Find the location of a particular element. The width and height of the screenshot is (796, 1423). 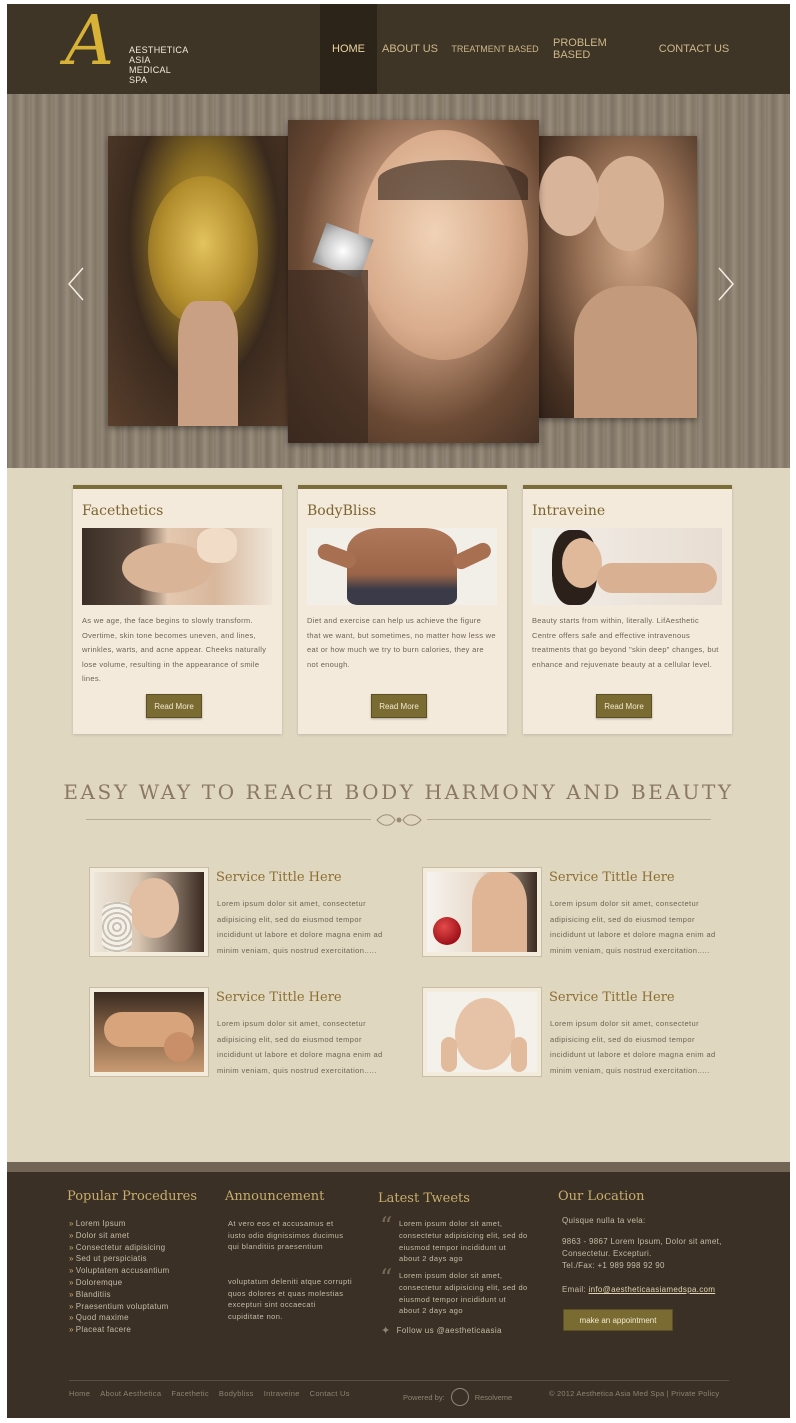

nav-treatment-based: TREATMENT BASED is located at coordinates (495, 49).